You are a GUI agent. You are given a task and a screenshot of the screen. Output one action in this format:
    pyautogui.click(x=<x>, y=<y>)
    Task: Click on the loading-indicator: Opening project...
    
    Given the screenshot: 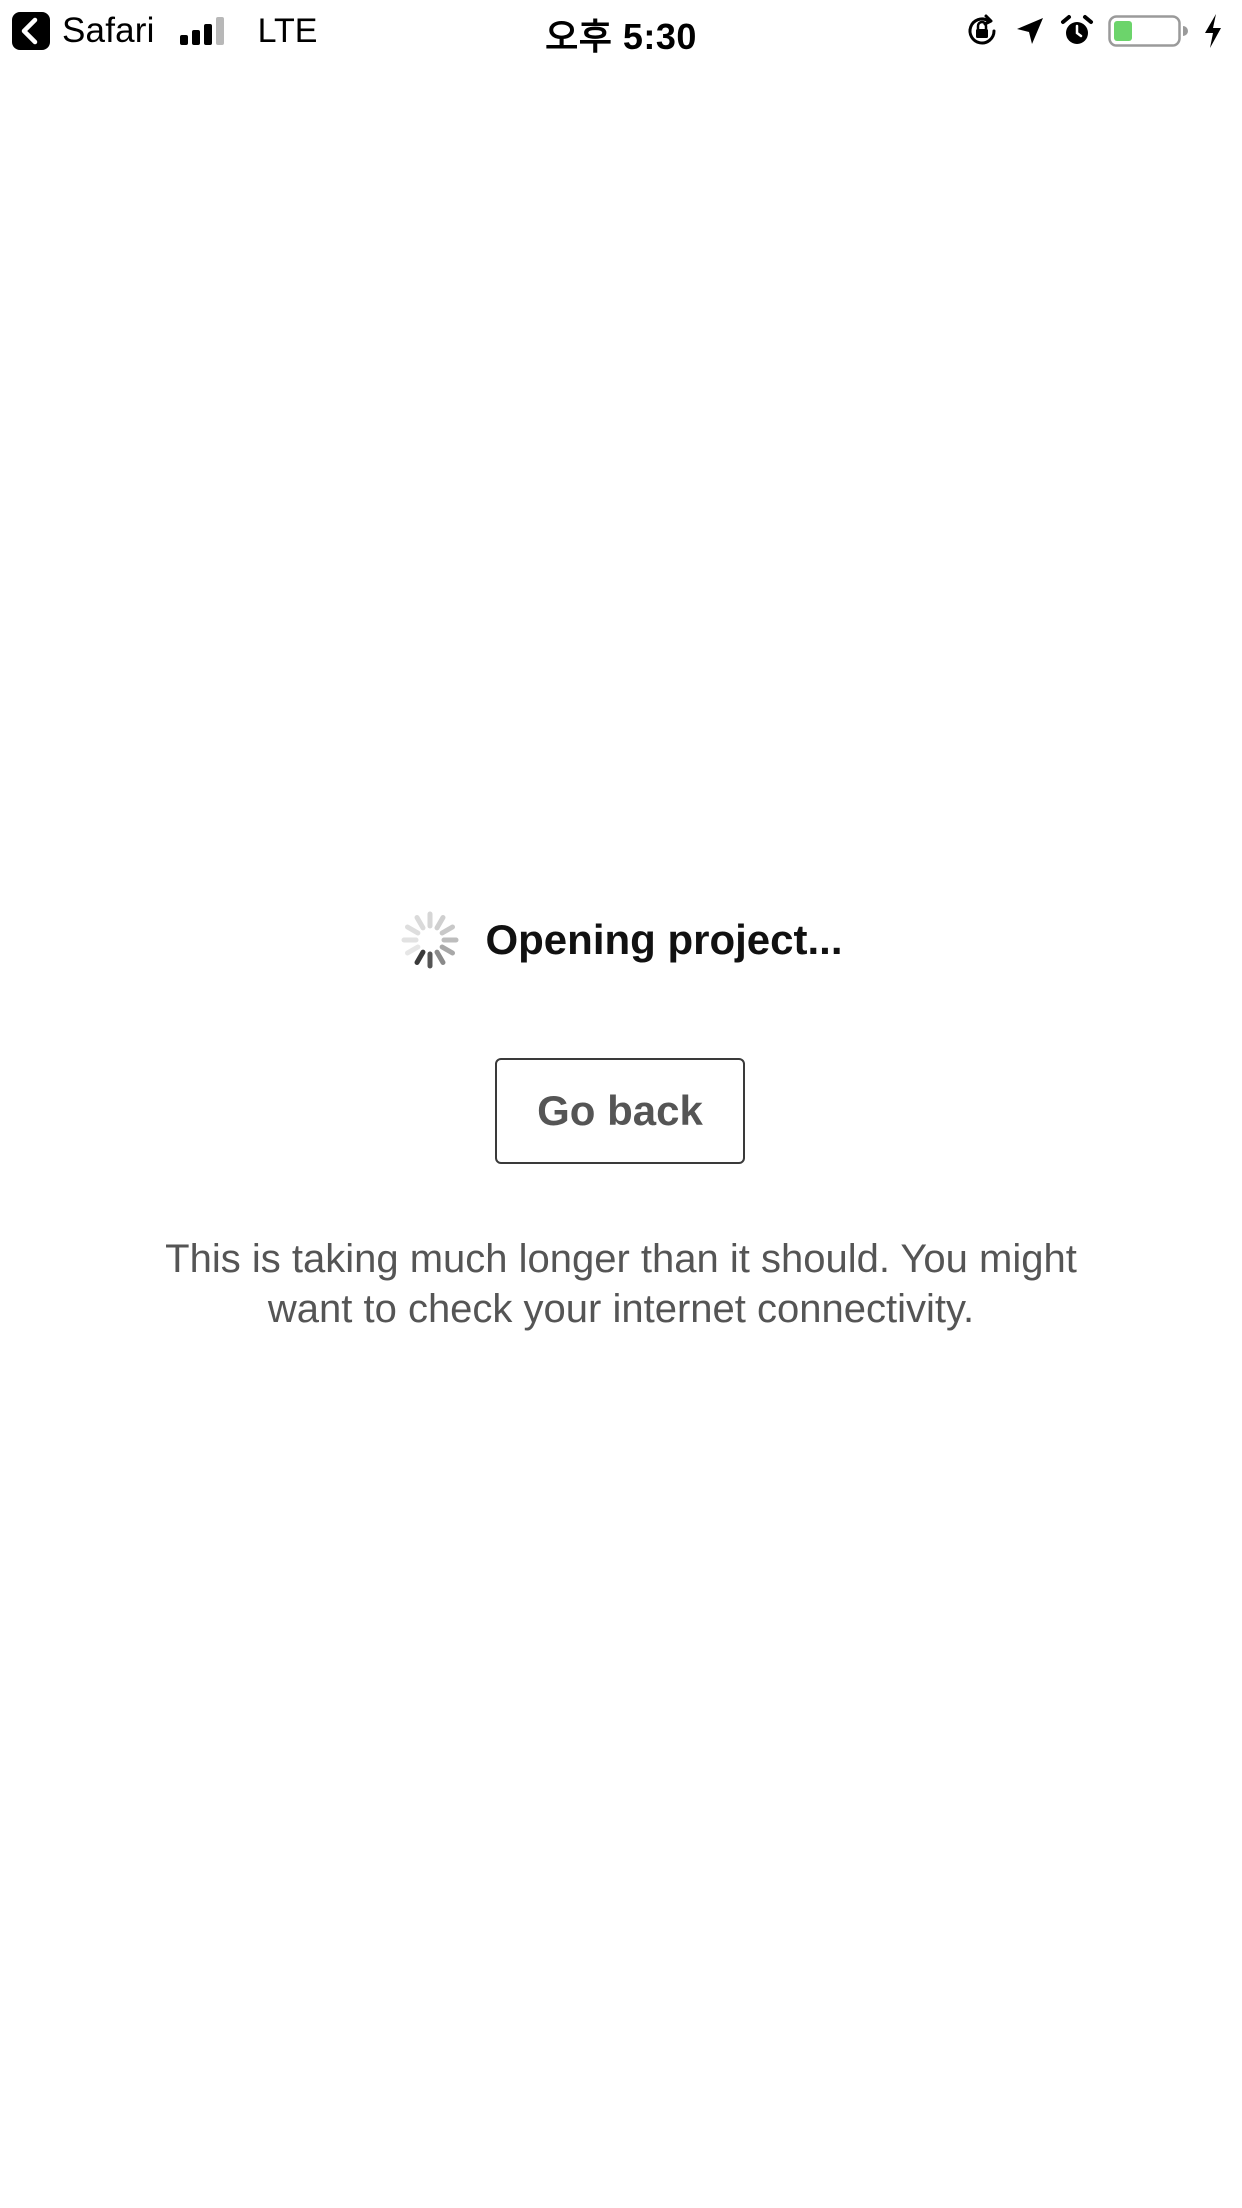 What is the action you would take?
    pyautogui.click(x=621, y=940)
    